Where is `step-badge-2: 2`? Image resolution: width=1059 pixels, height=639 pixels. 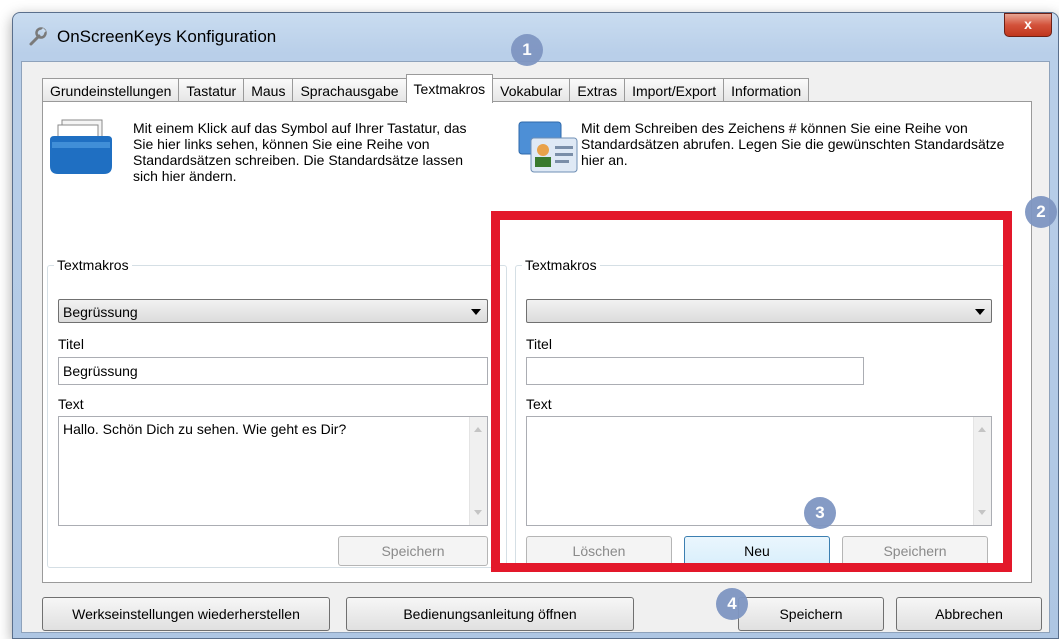 step-badge-2: 2 is located at coordinates (1041, 212).